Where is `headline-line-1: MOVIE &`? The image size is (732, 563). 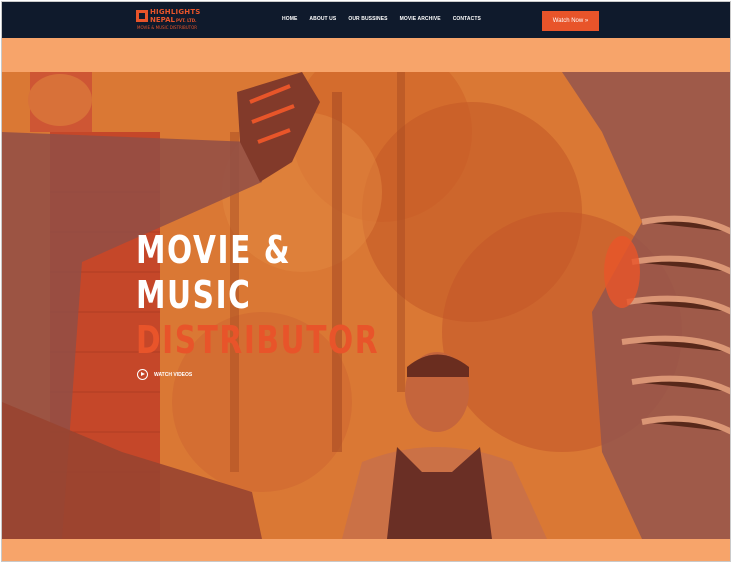
headline-line-1: MOVIE & is located at coordinates (214, 250).